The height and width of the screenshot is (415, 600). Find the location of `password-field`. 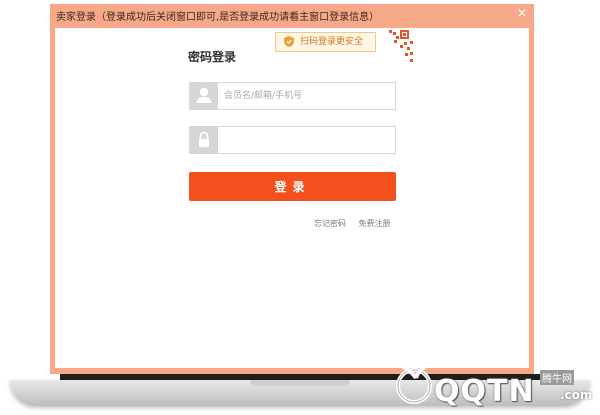

password-field is located at coordinates (294, 140).